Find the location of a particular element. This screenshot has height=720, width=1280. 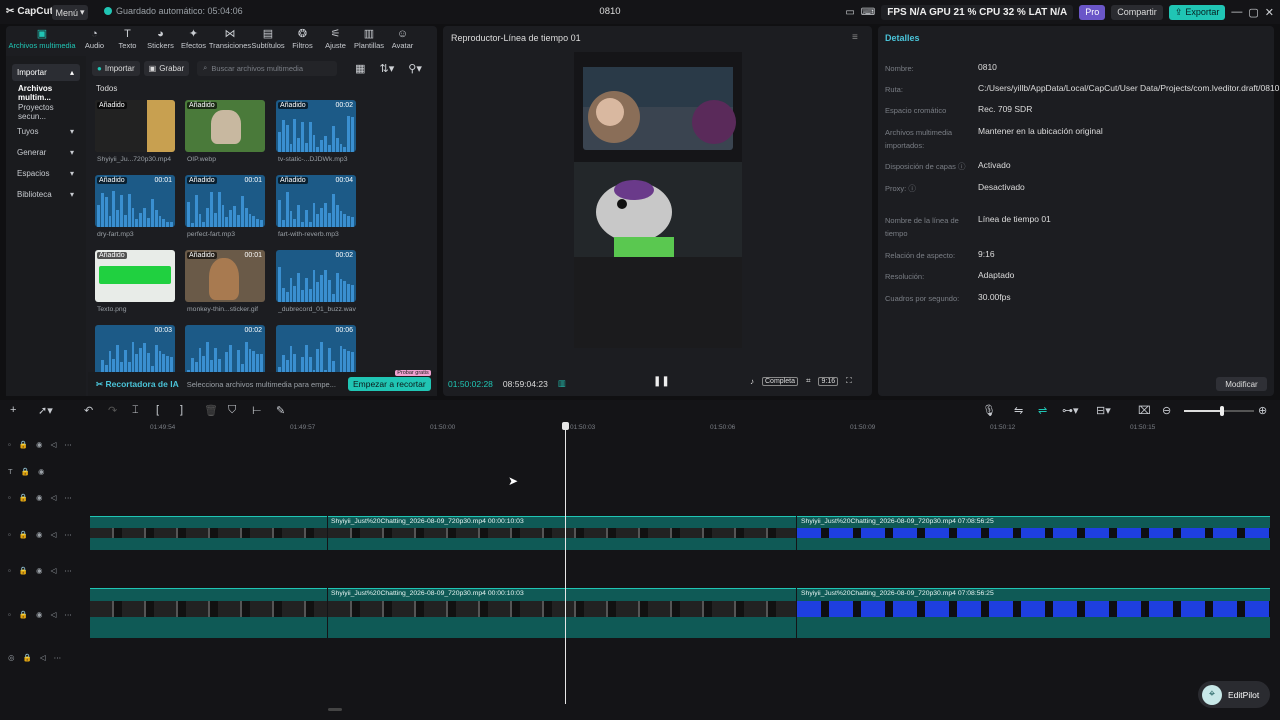

pro-button: Pro is located at coordinates (1092, 12).